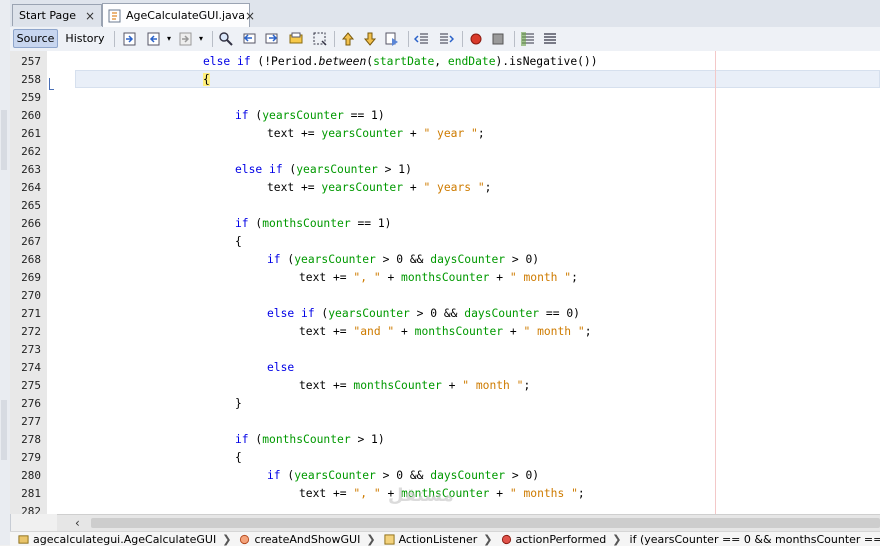 The width and height of the screenshot is (880, 546). Describe the element at coordinates (35, 38) in the screenshot. I see `source-button: Source` at that location.